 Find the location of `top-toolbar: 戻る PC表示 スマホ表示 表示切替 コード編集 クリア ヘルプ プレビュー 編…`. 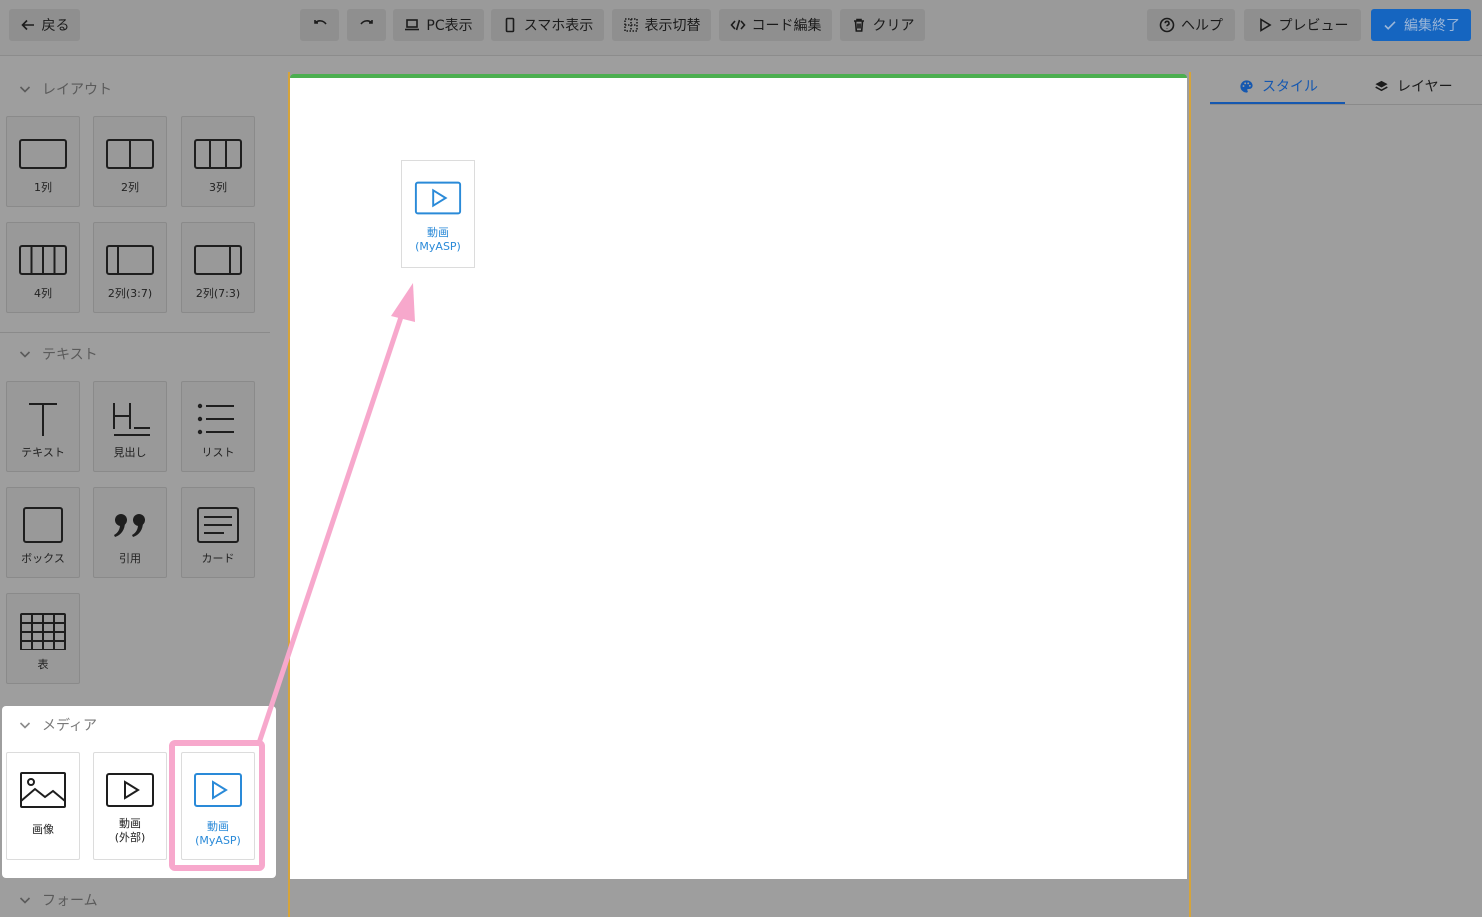

top-toolbar: 戻る PC表示 スマホ表示 表示切替 コード編集 クリア ヘルプ プレビュー 編… is located at coordinates (741, 28).